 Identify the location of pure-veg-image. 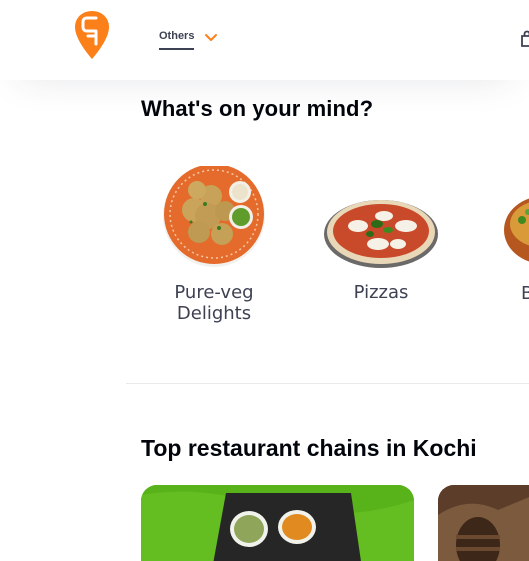
(214, 216).